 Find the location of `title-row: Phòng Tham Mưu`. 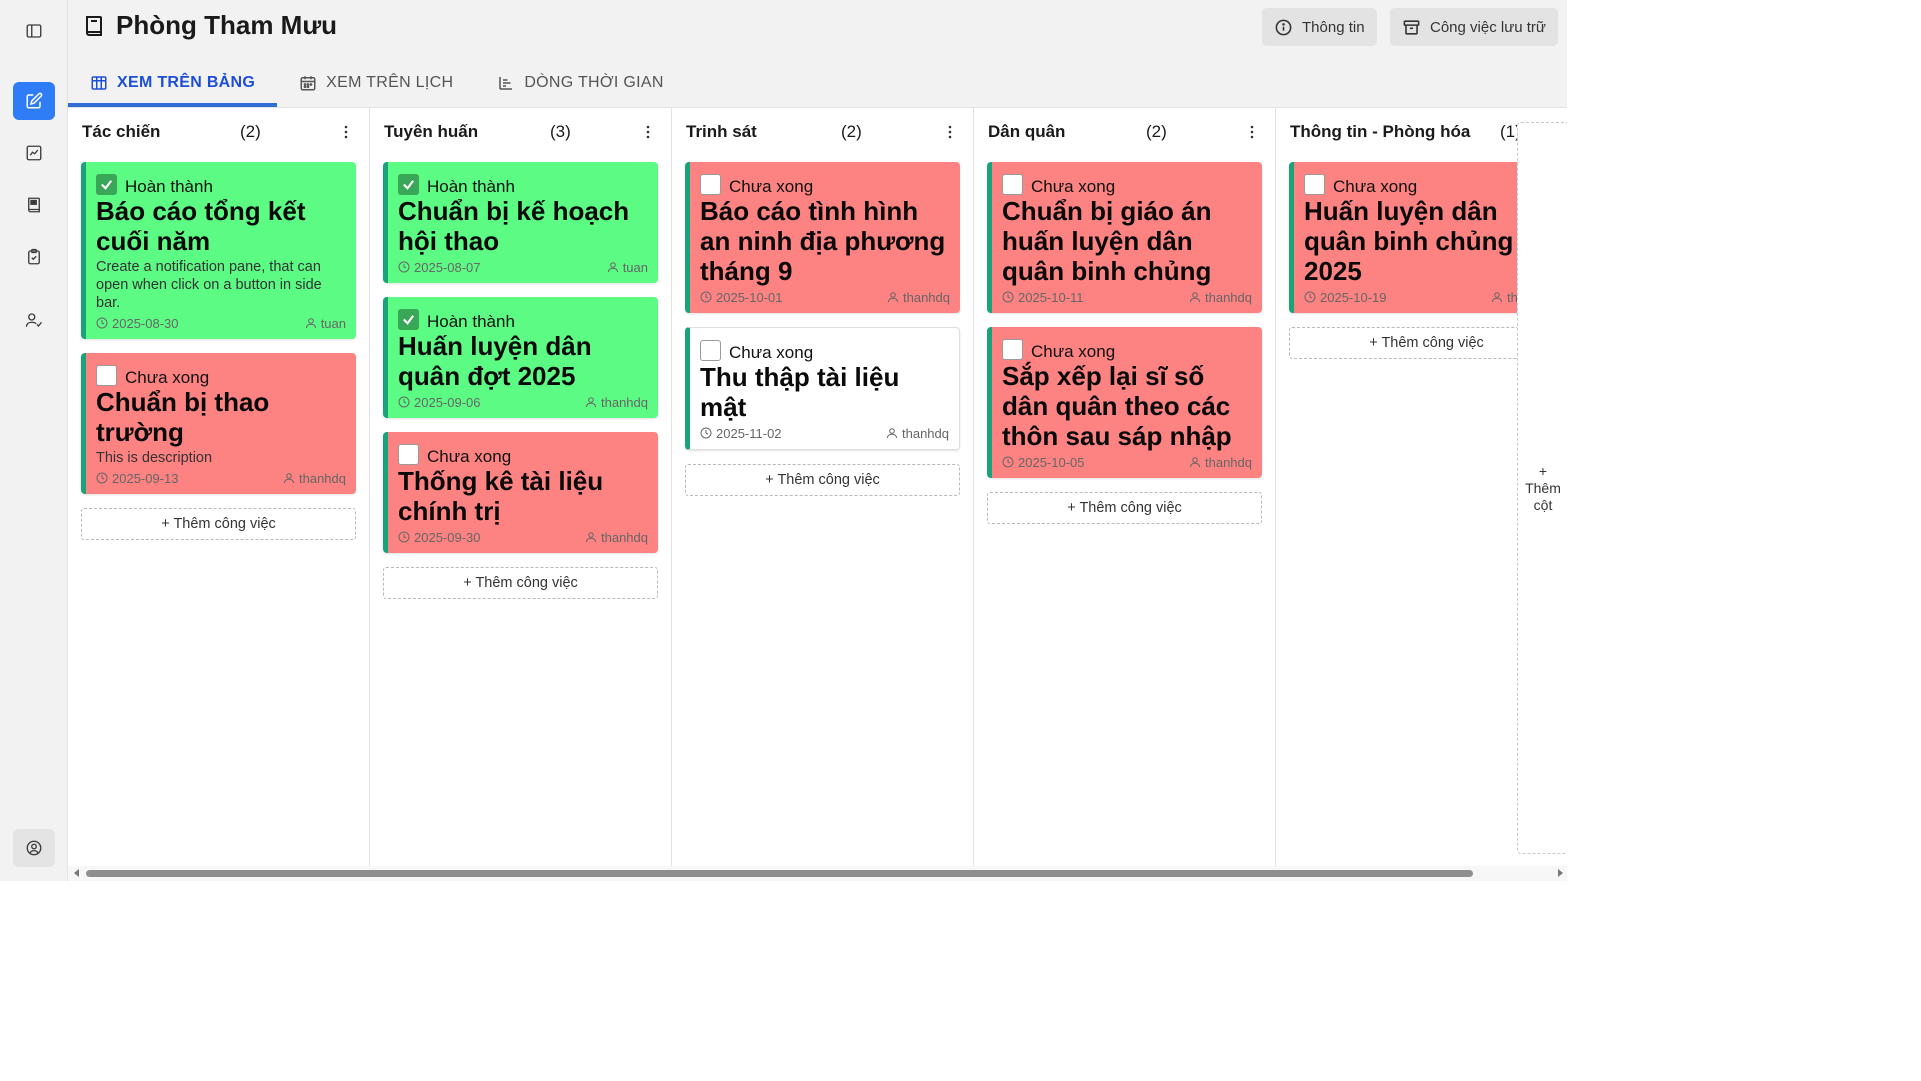

title-row: Phòng Tham Mưu is located at coordinates (209, 25).